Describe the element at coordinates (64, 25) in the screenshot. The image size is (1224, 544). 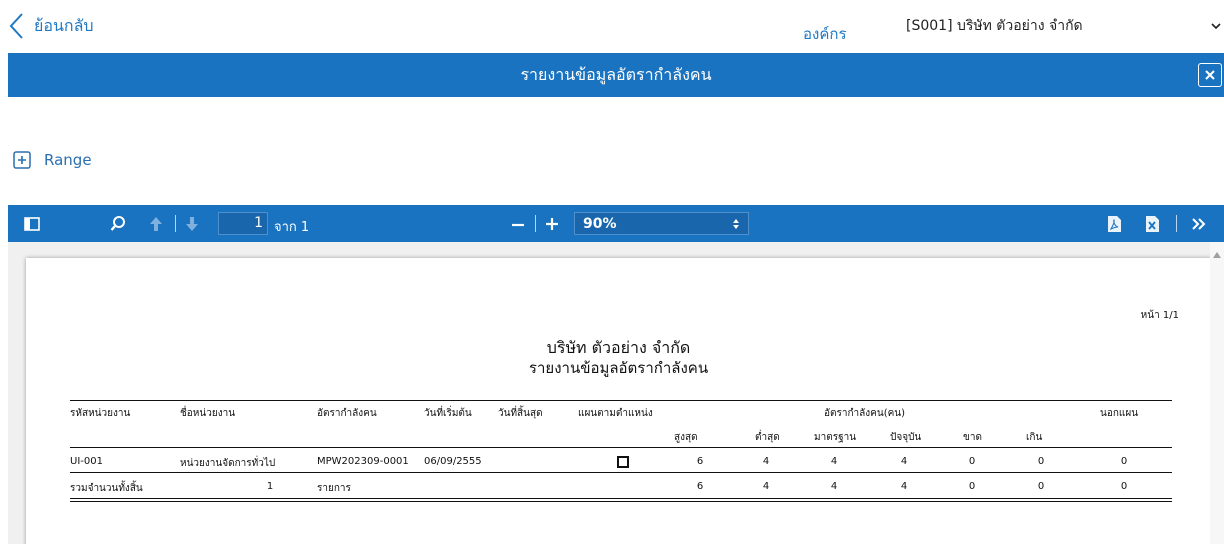
I see `back-label: ย้อนกลับ` at that location.